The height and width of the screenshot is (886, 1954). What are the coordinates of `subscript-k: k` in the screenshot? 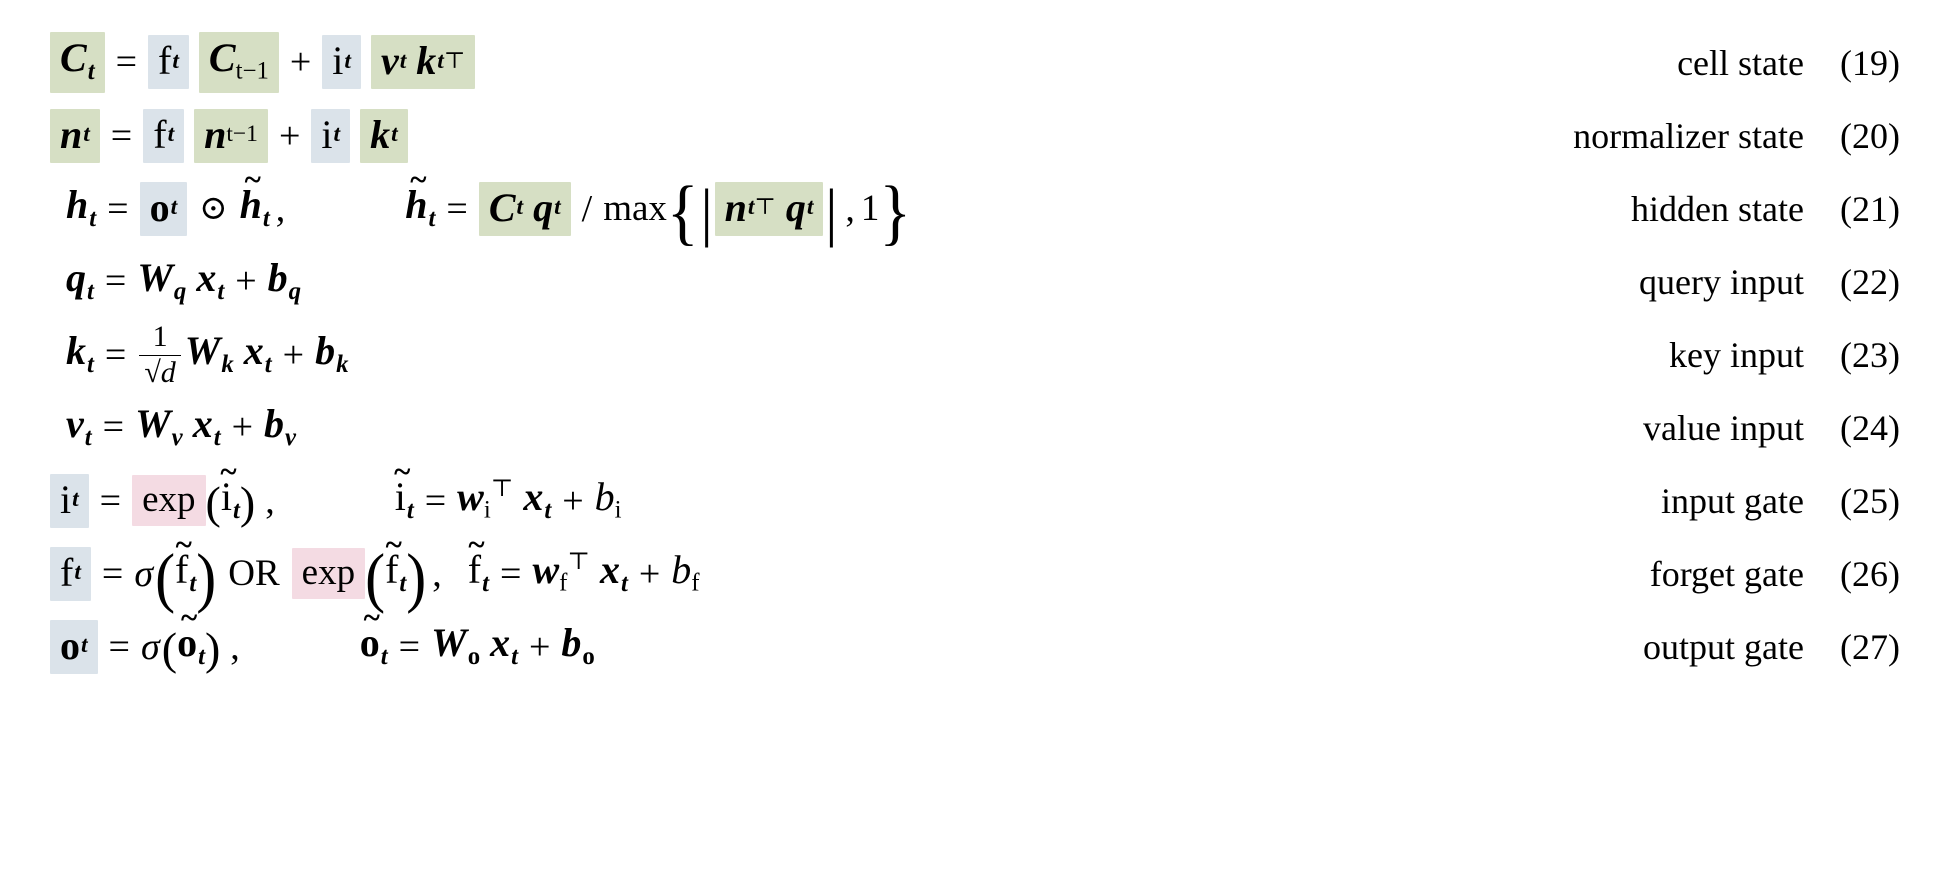 It's located at (227, 364).